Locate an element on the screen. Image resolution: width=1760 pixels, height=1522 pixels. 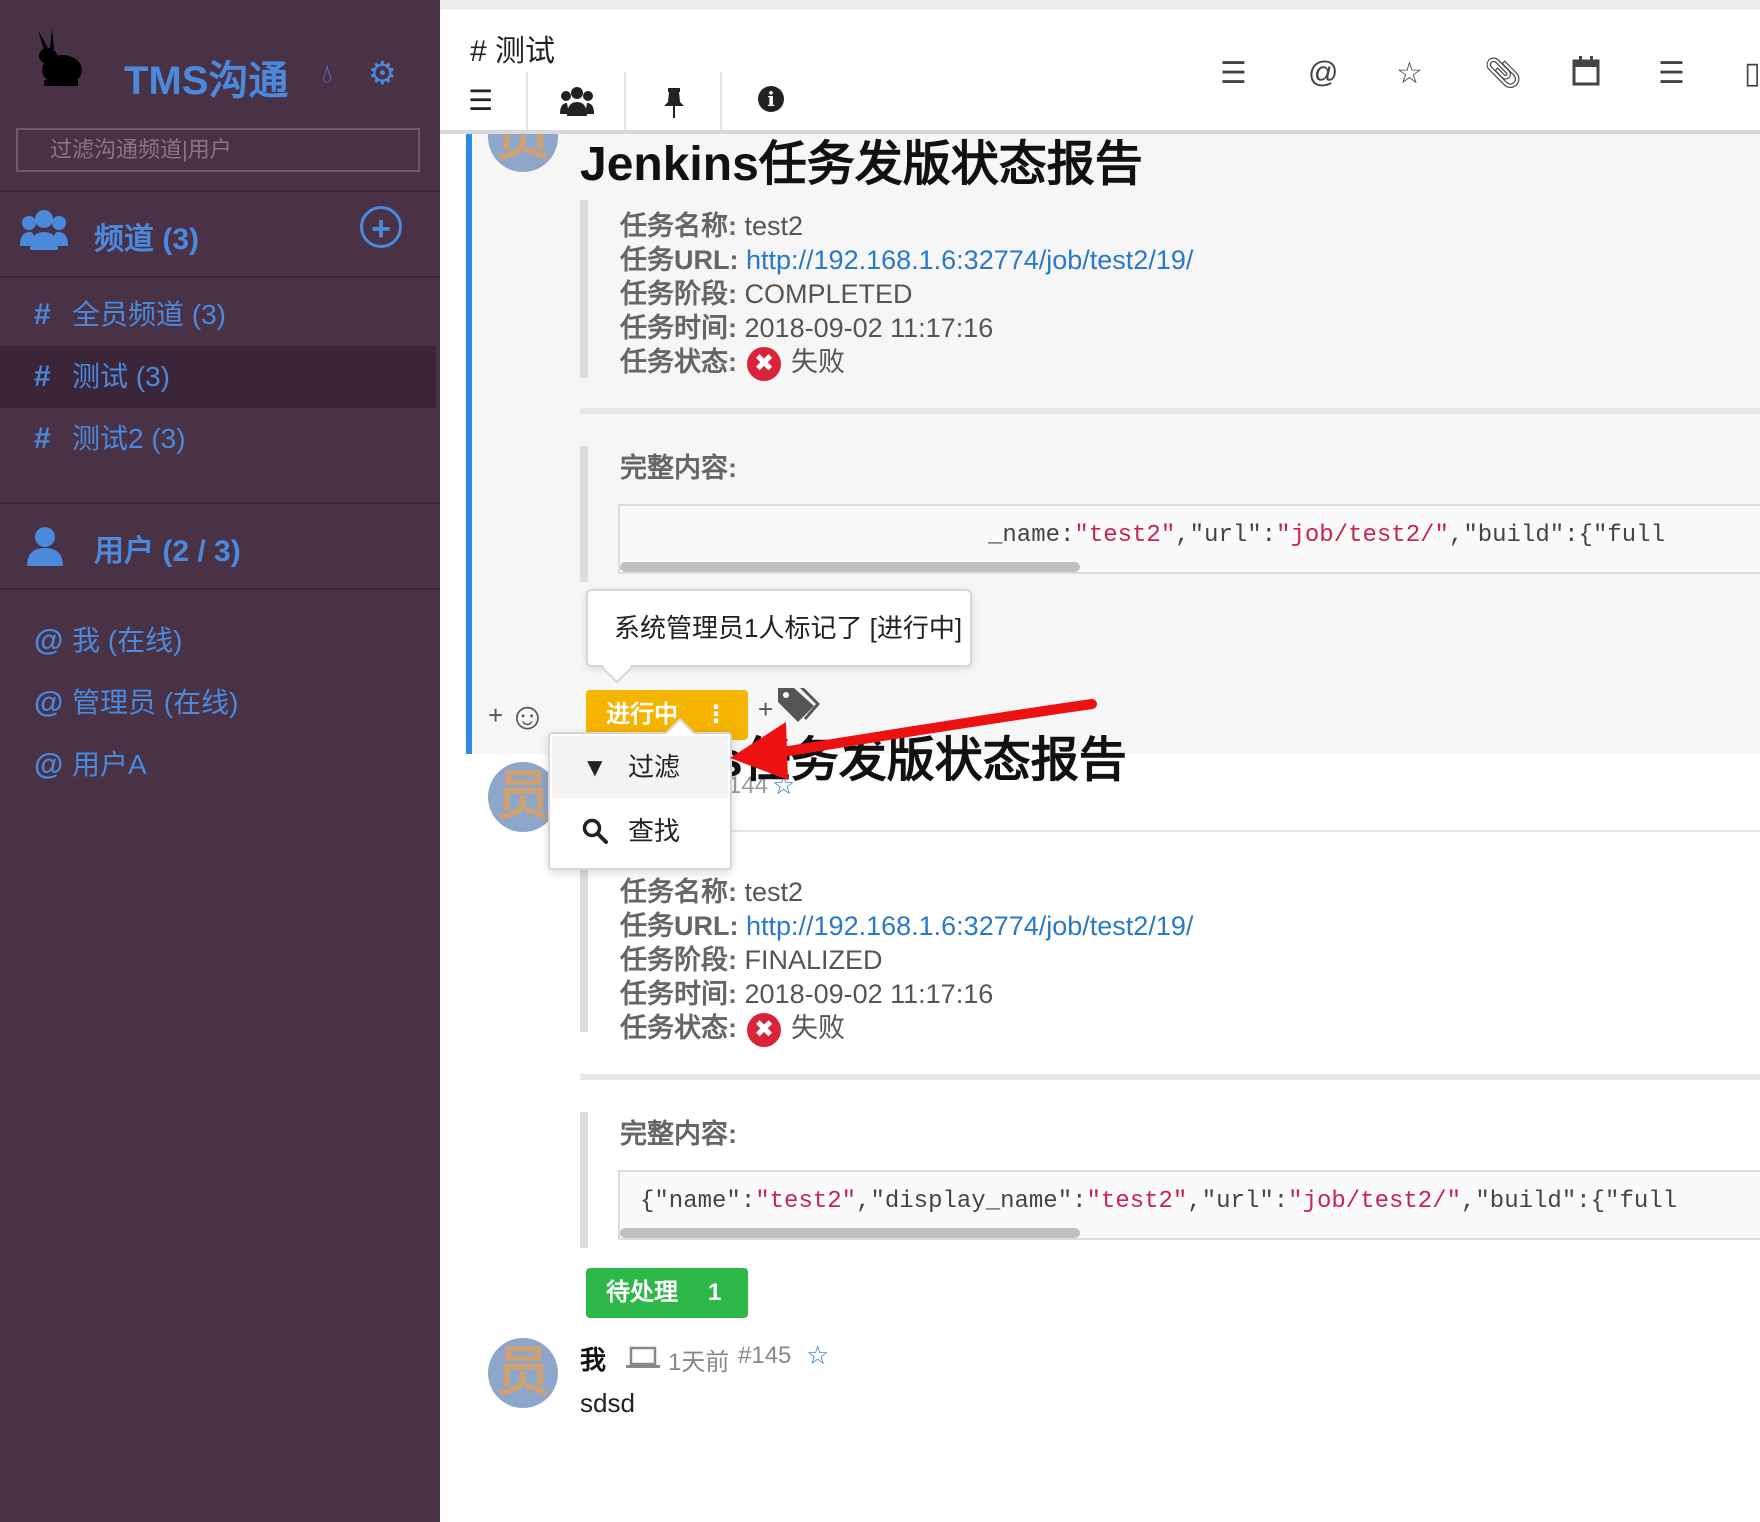
smile-icon: ☺ is located at coordinates (527, 717).